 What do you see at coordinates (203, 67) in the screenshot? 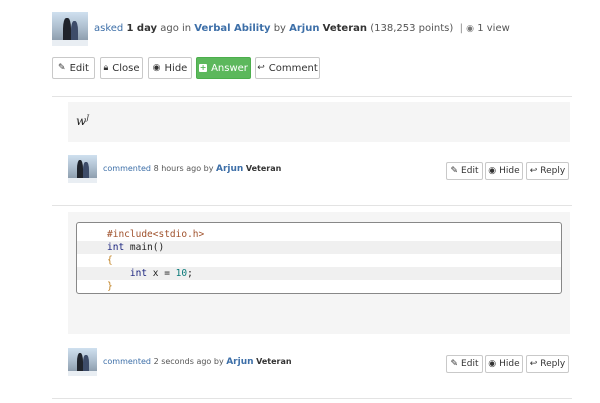
I see `plus-icon: +` at bounding box center [203, 67].